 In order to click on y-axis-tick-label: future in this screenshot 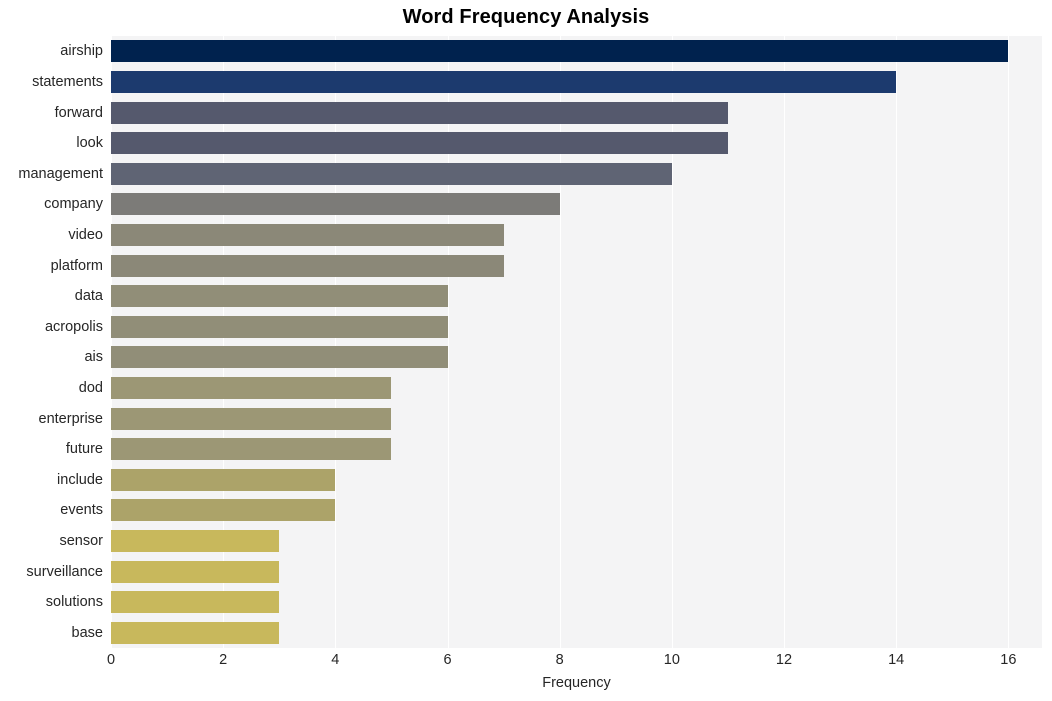, I will do `click(84, 449)`.